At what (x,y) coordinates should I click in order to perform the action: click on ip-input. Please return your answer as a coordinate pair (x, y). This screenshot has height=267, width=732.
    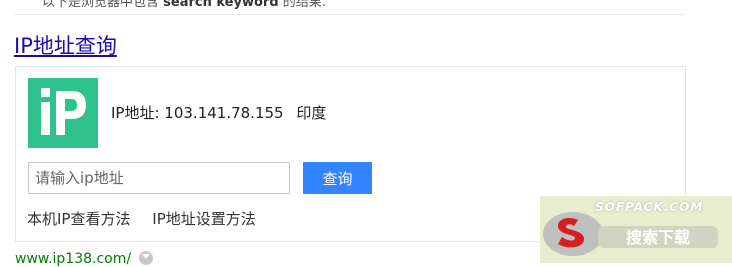
    Looking at the image, I should click on (159, 178).